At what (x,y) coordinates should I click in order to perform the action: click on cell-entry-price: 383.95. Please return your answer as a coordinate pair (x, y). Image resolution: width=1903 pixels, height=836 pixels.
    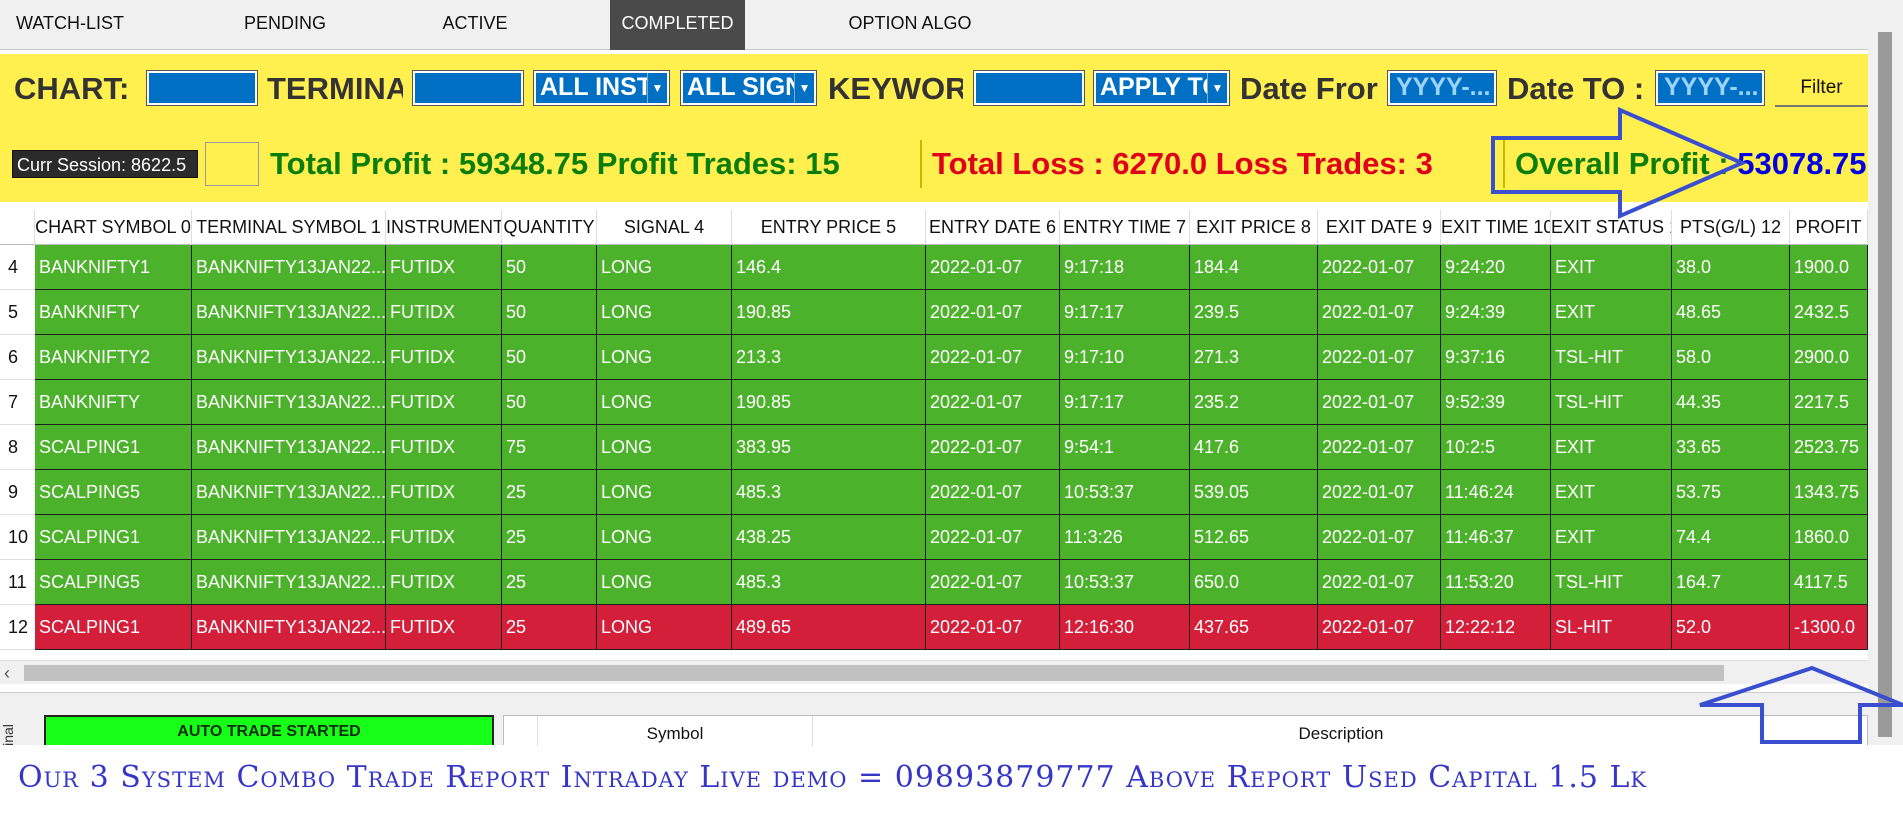
    Looking at the image, I should click on (829, 447).